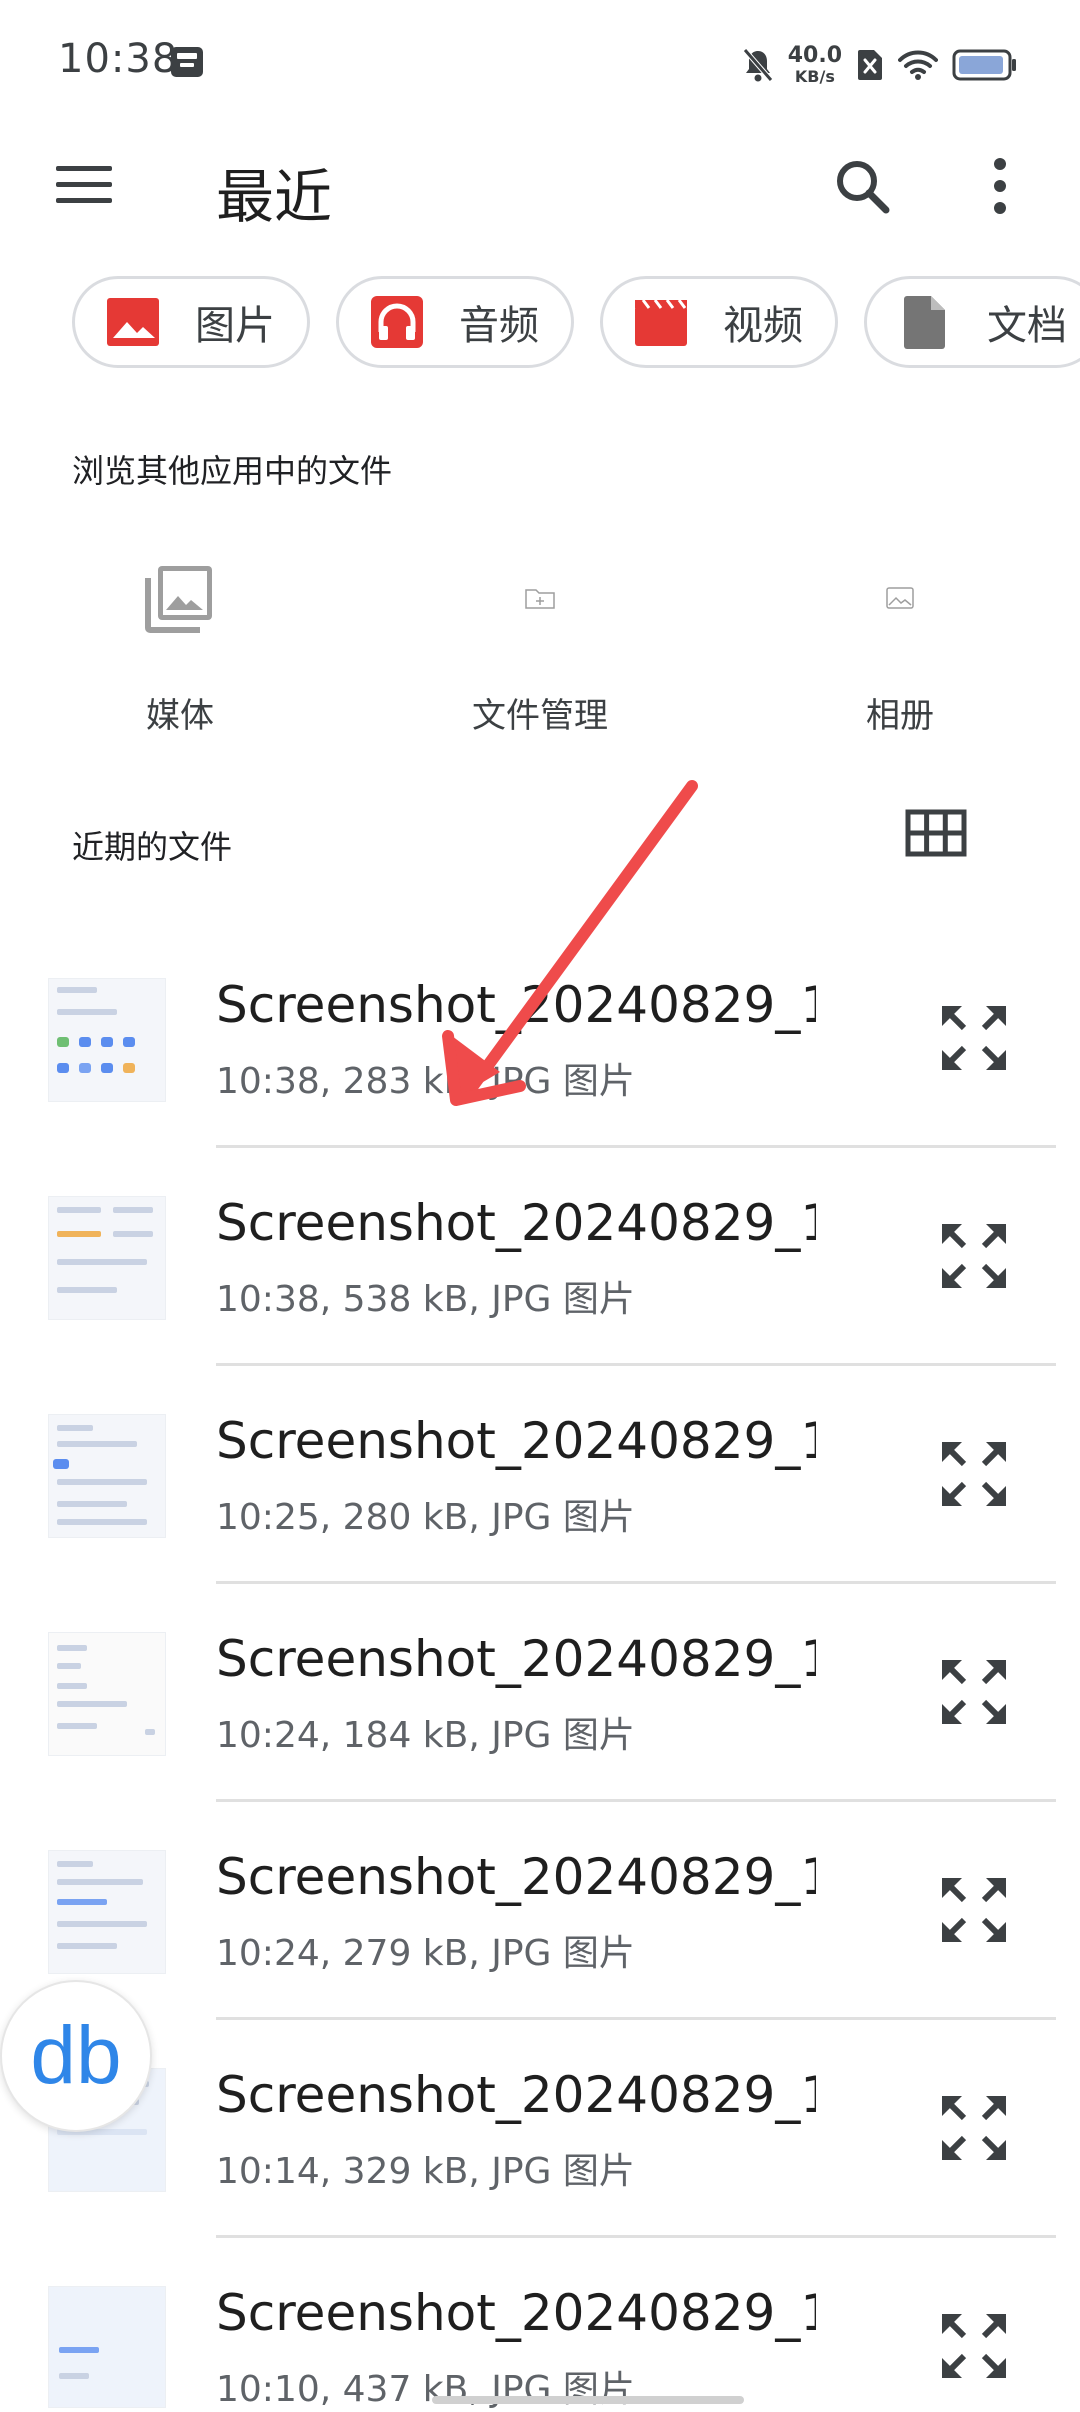  Describe the element at coordinates (425, 1299) in the screenshot. I see `file-meta: 10:38, 538 kB, JPG 图片` at that location.